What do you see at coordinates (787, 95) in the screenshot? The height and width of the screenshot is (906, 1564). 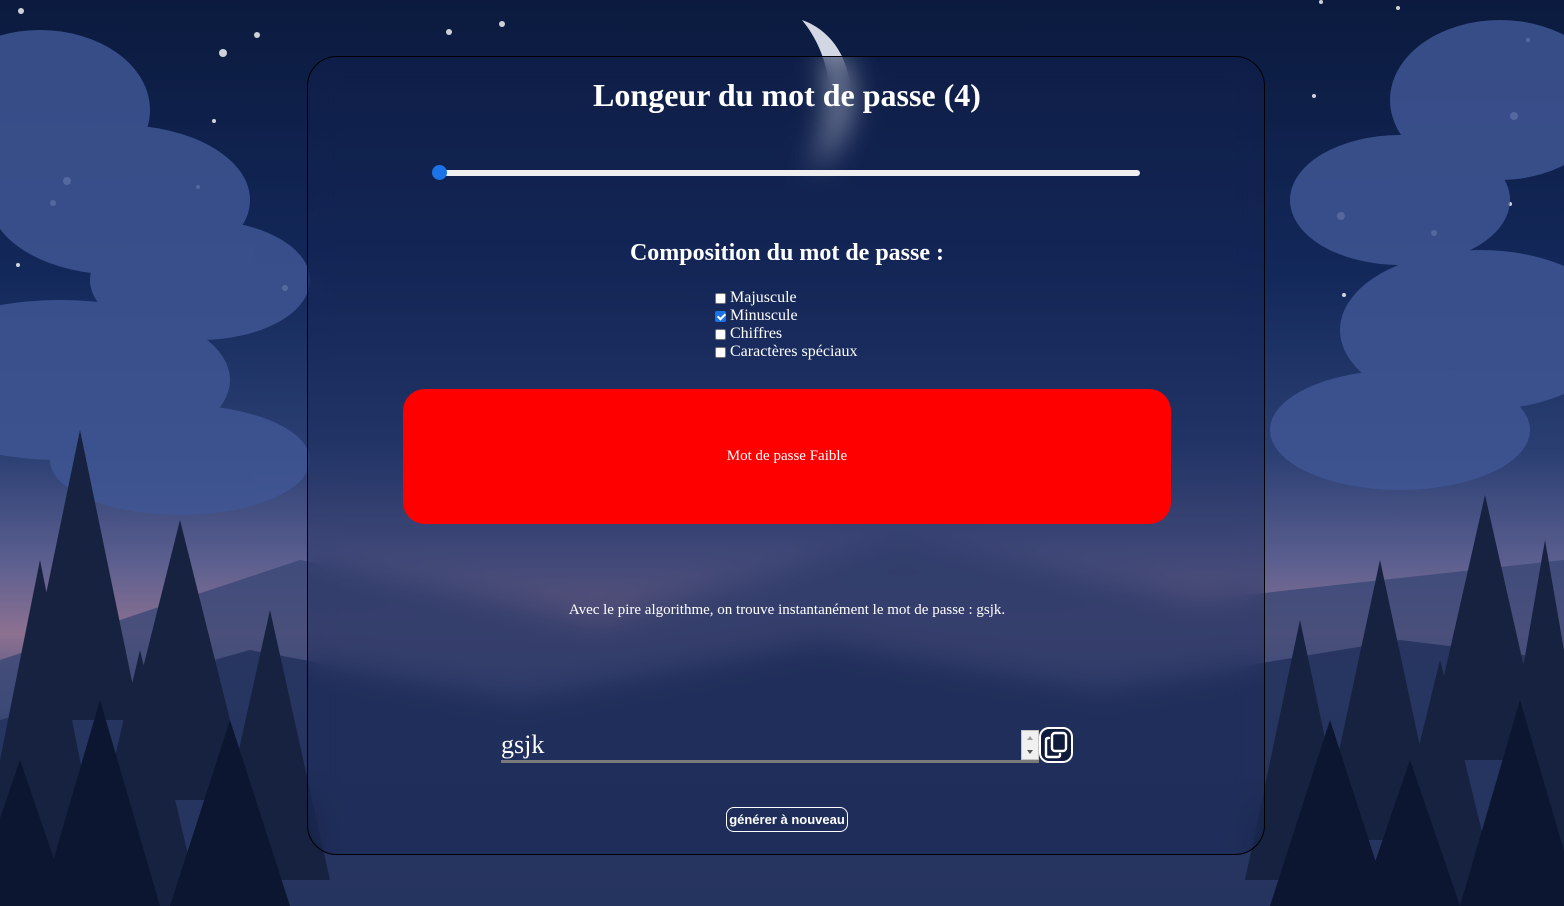 I see `length-title: Longeur du mot de passe (4)` at bounding box center [787, 95].